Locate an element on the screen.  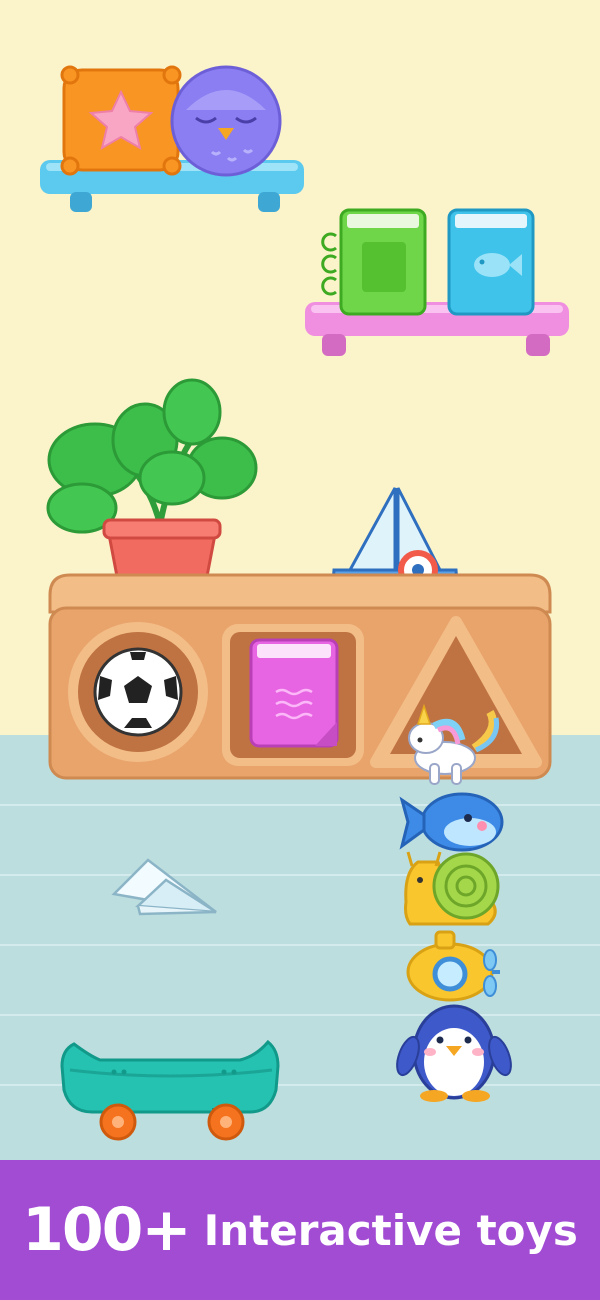
pink-book-toy is located at coordinates (294, 693).